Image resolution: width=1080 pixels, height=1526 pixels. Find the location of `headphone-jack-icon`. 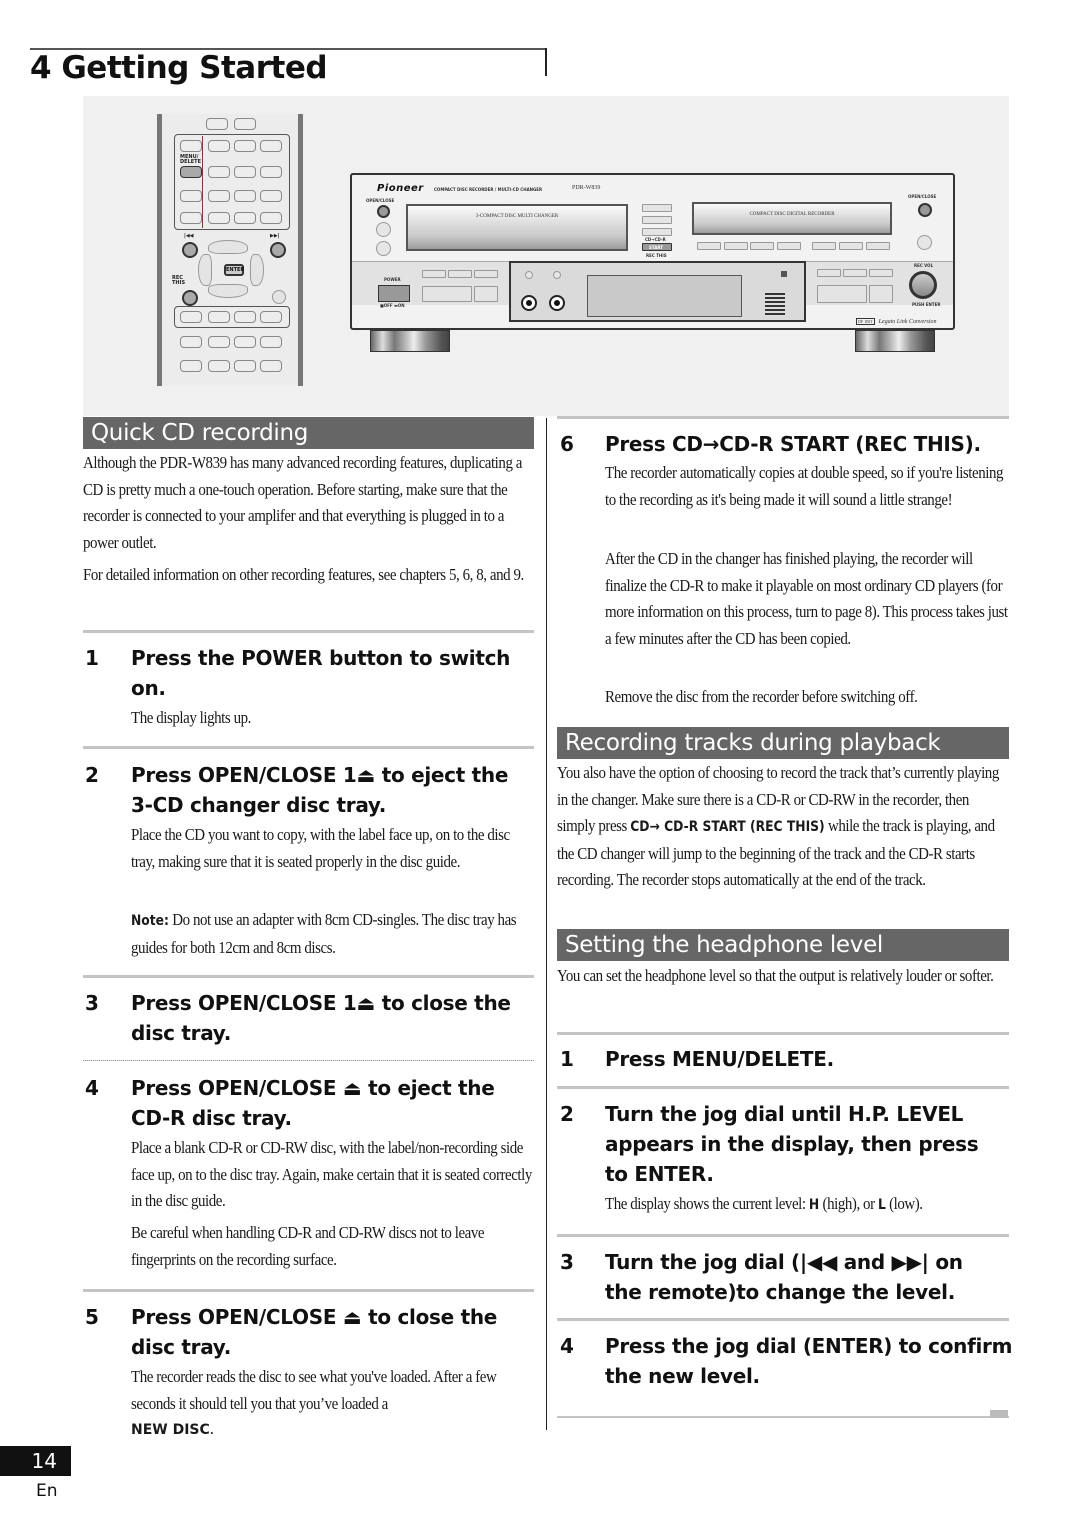

headphone-jack-icon is located at coordinates (529, 303).